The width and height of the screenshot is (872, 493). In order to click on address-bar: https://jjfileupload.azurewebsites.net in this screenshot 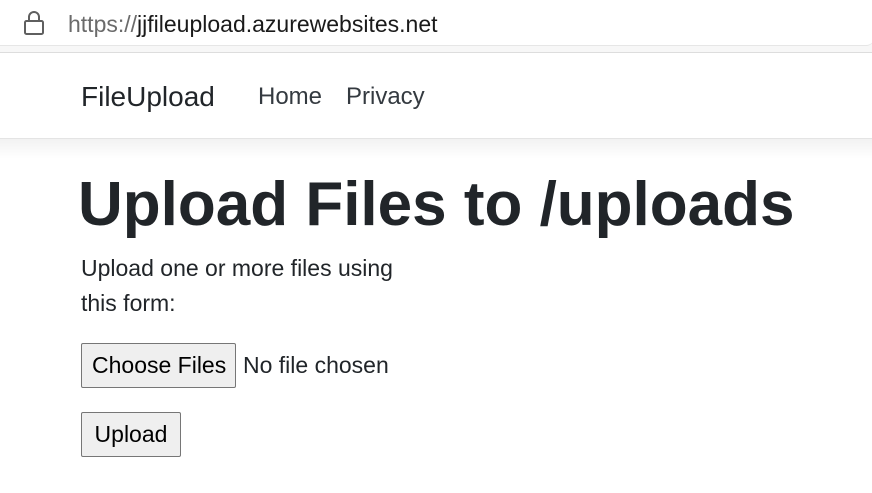, I will do `click(436, 23)`.